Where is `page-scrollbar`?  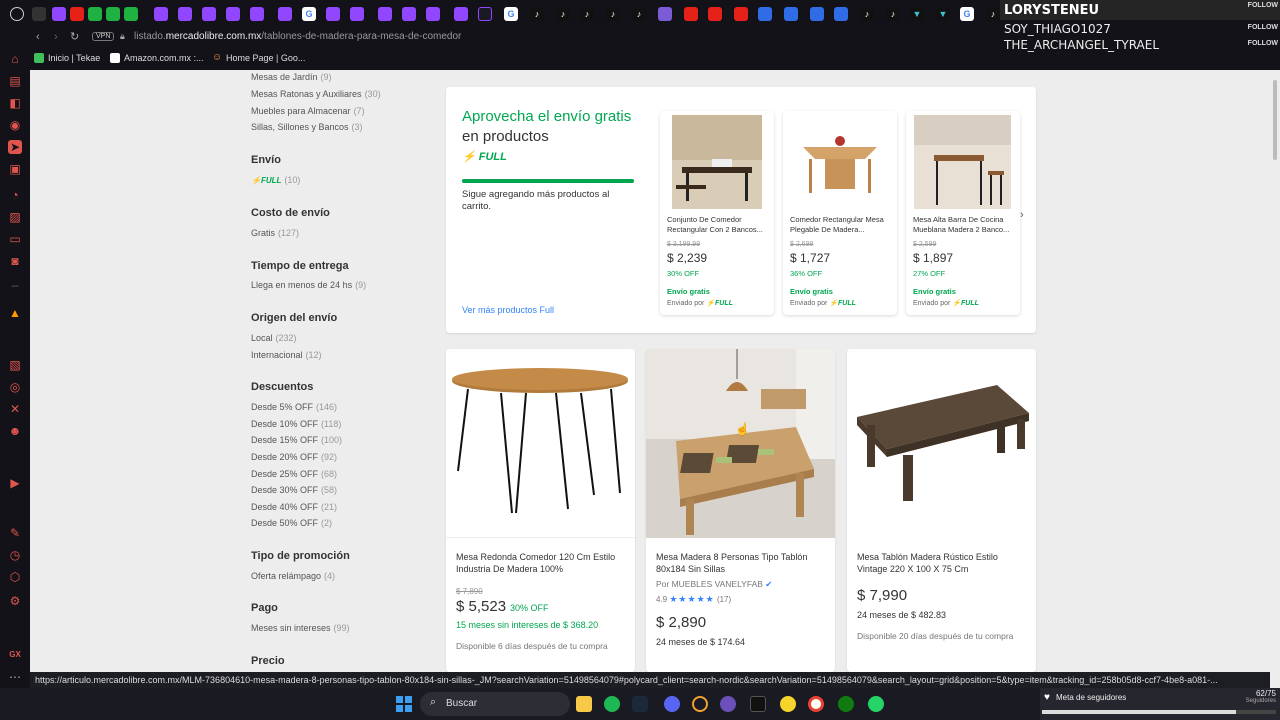 page-scrollbar is located at coordinates (1275, 371).